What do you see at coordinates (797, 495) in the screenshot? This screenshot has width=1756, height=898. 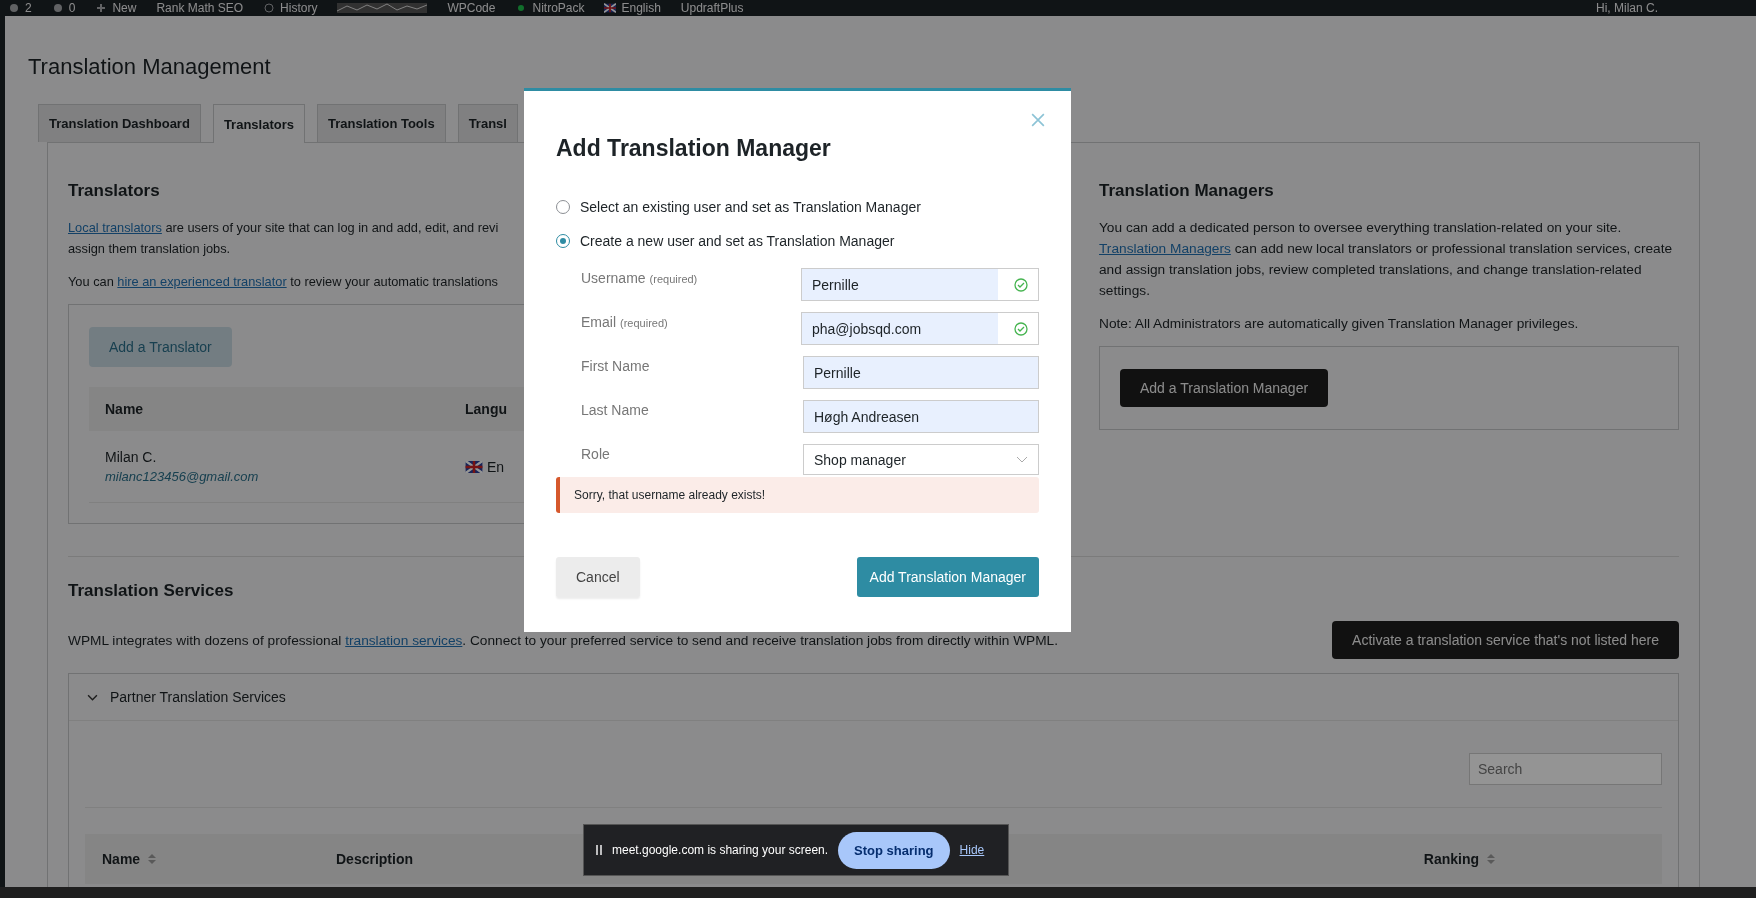 I see `error-message: Sorry, that username already exists!` at bounding box center [797, 495].